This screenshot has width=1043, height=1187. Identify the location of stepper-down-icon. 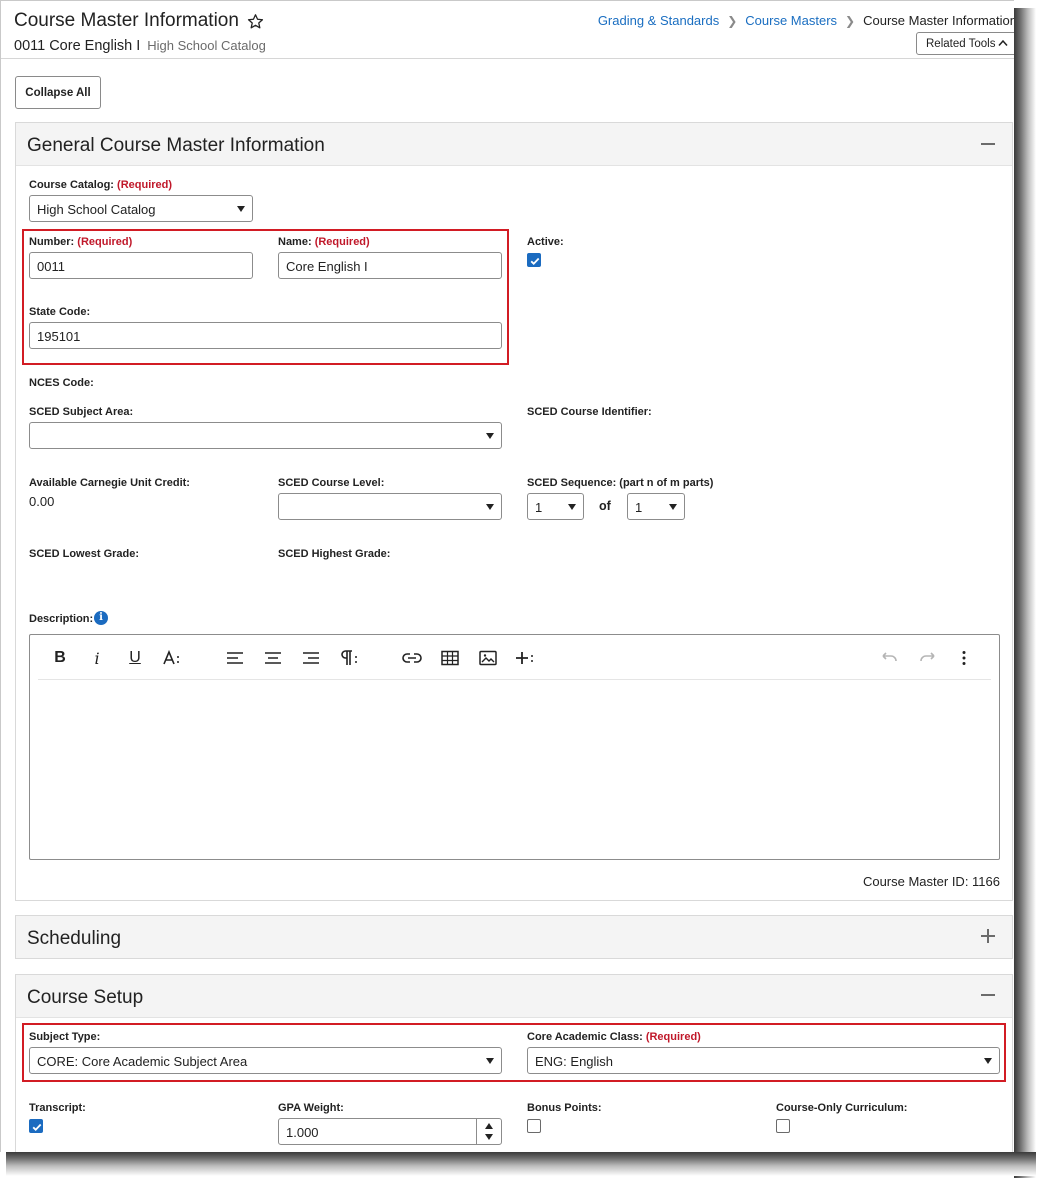
(489, 1137).